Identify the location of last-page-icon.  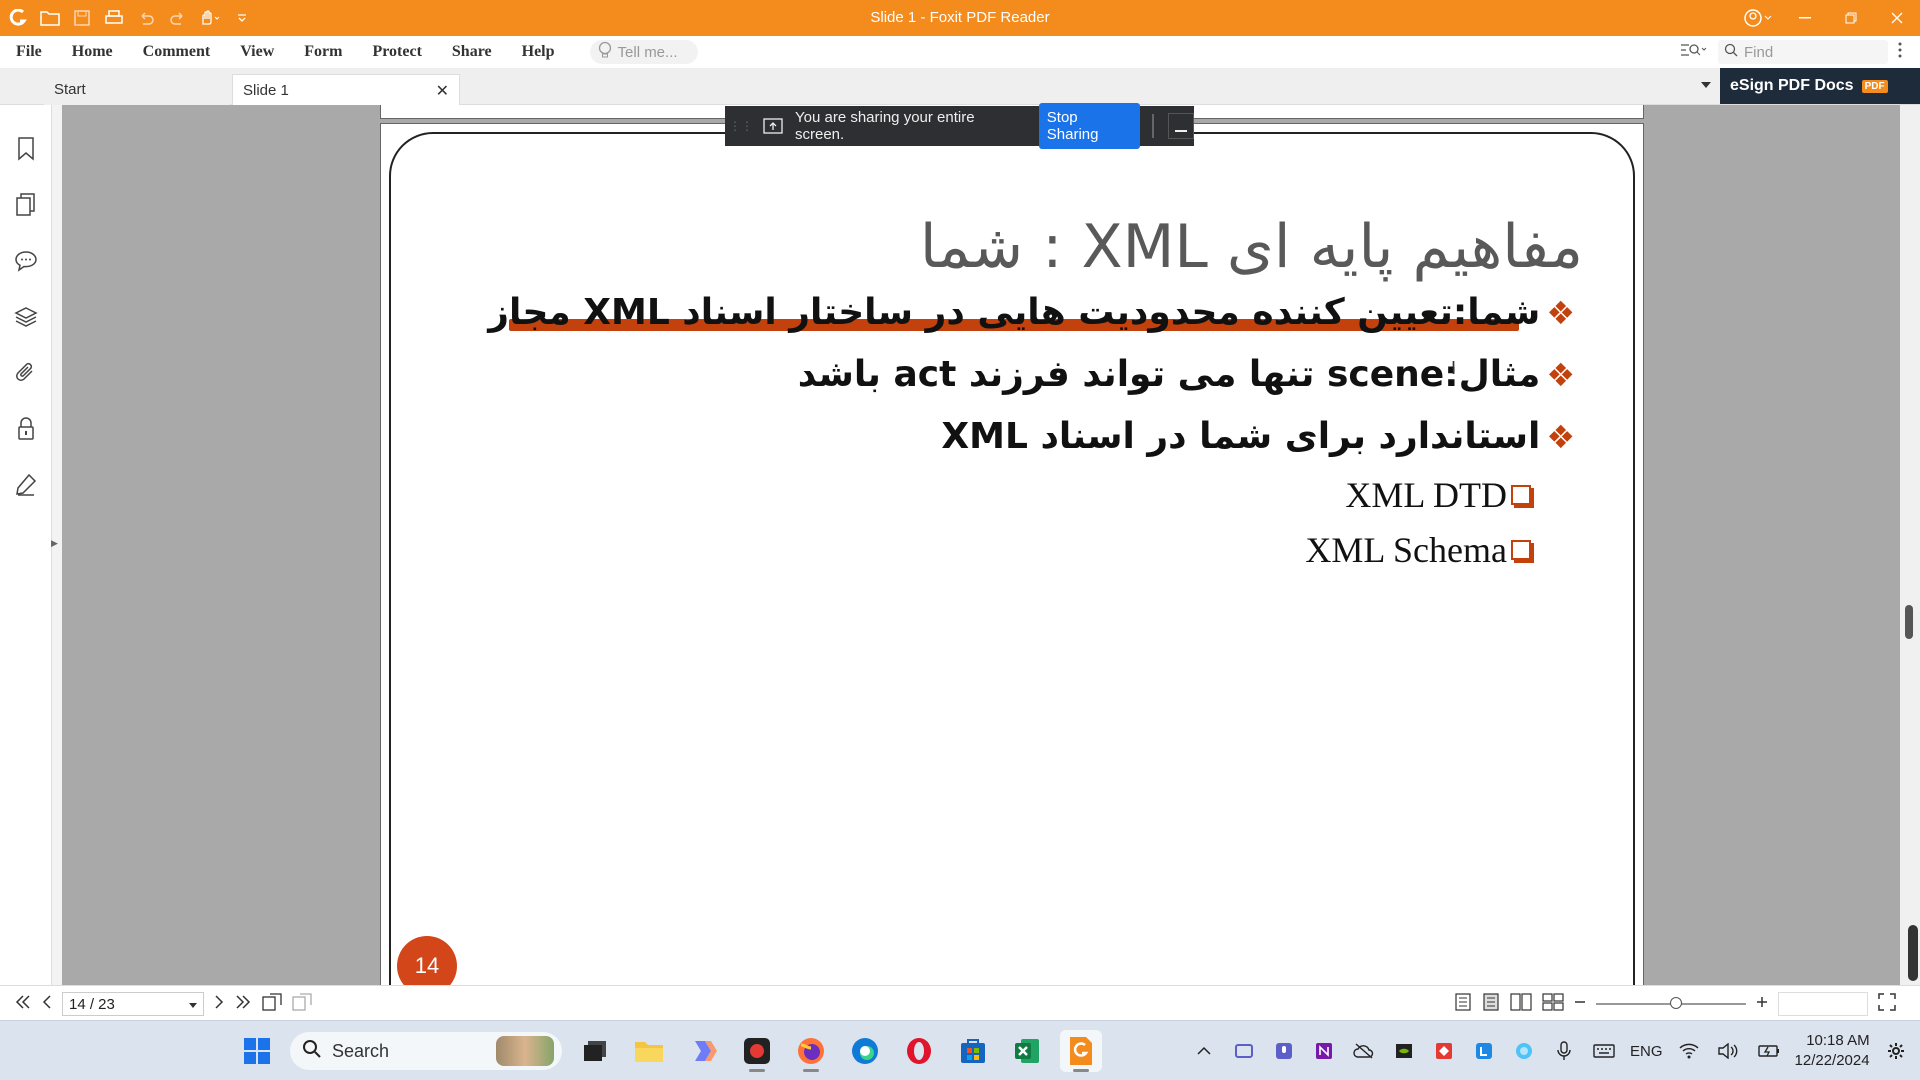
(243, 1004).